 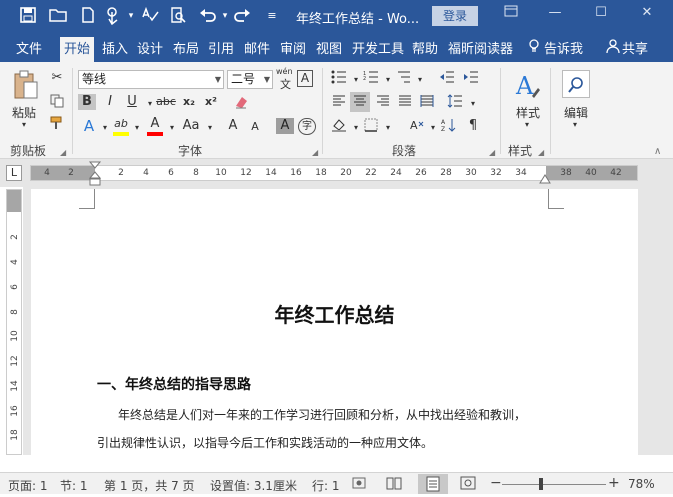 What do you see at coordinates (359, 484) in the screenshot?
I see `macro-recording-icon` at bounding box center [359, 484].